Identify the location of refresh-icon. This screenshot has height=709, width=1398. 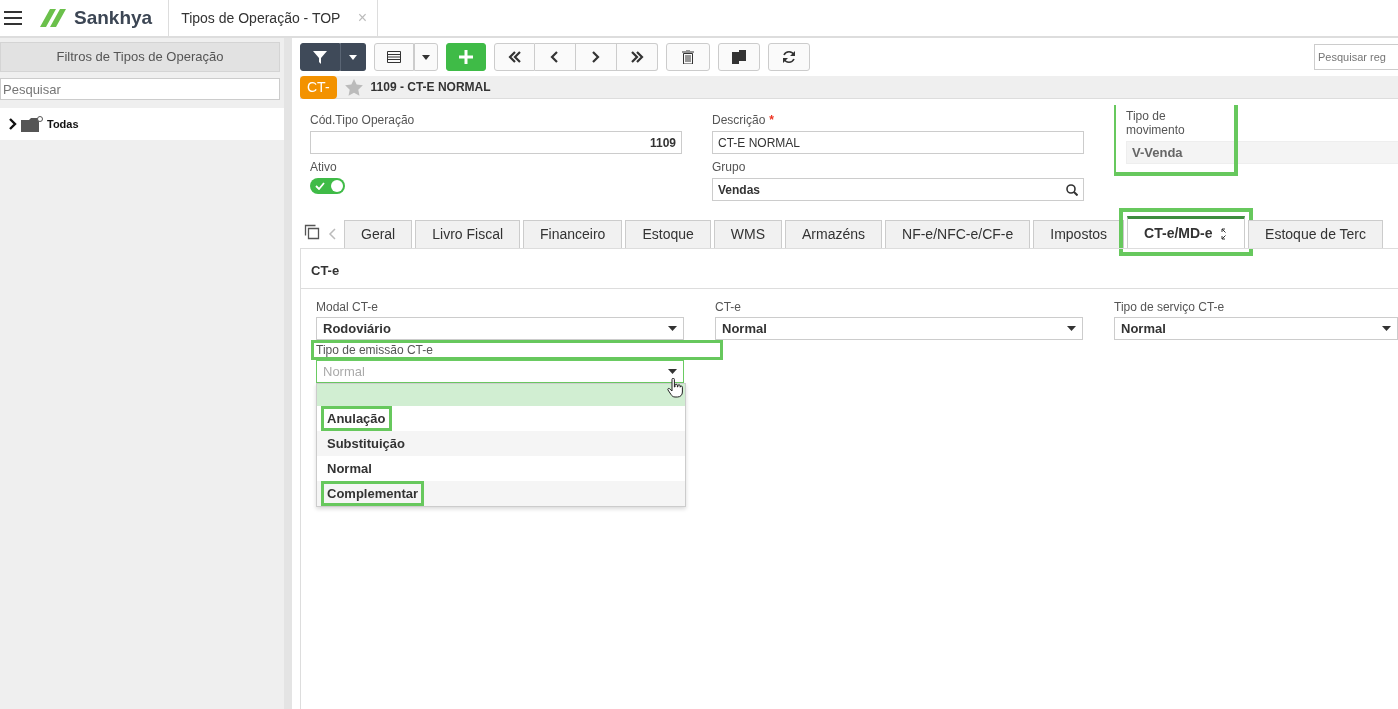
(789, 57).